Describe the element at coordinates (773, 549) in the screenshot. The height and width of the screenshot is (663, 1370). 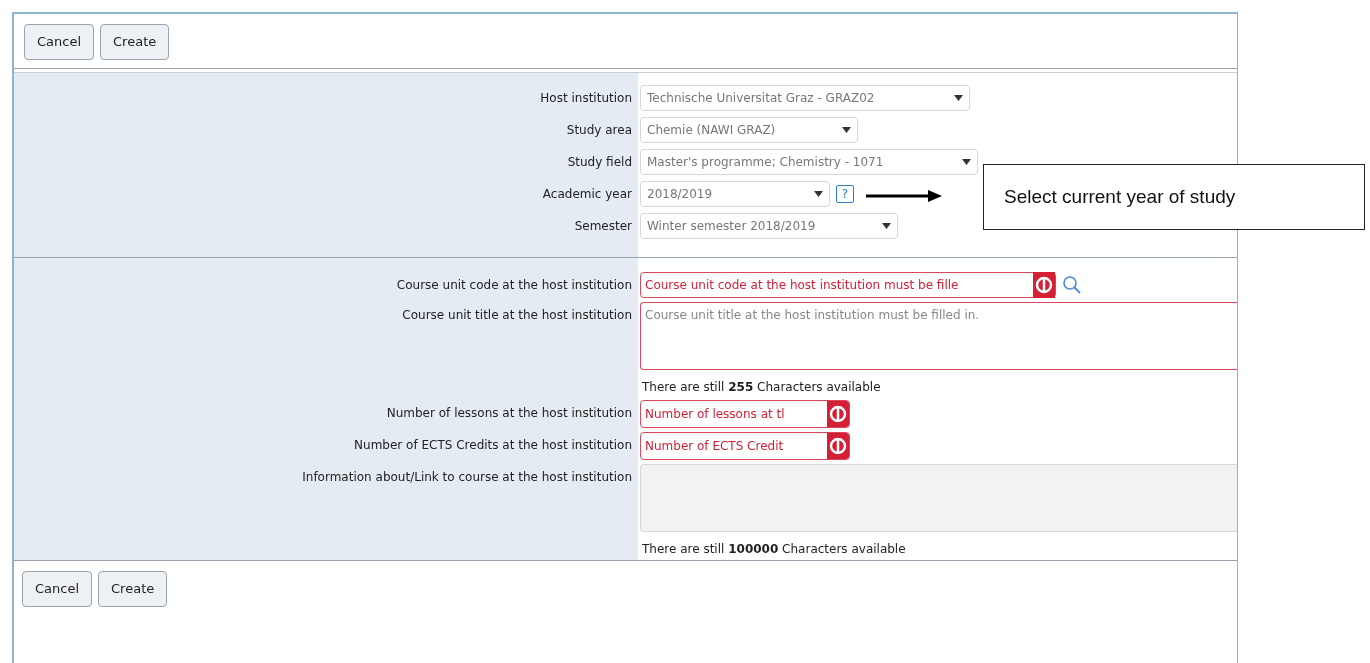
I see `character-counter: There are still 100000 Characters available` at that location.